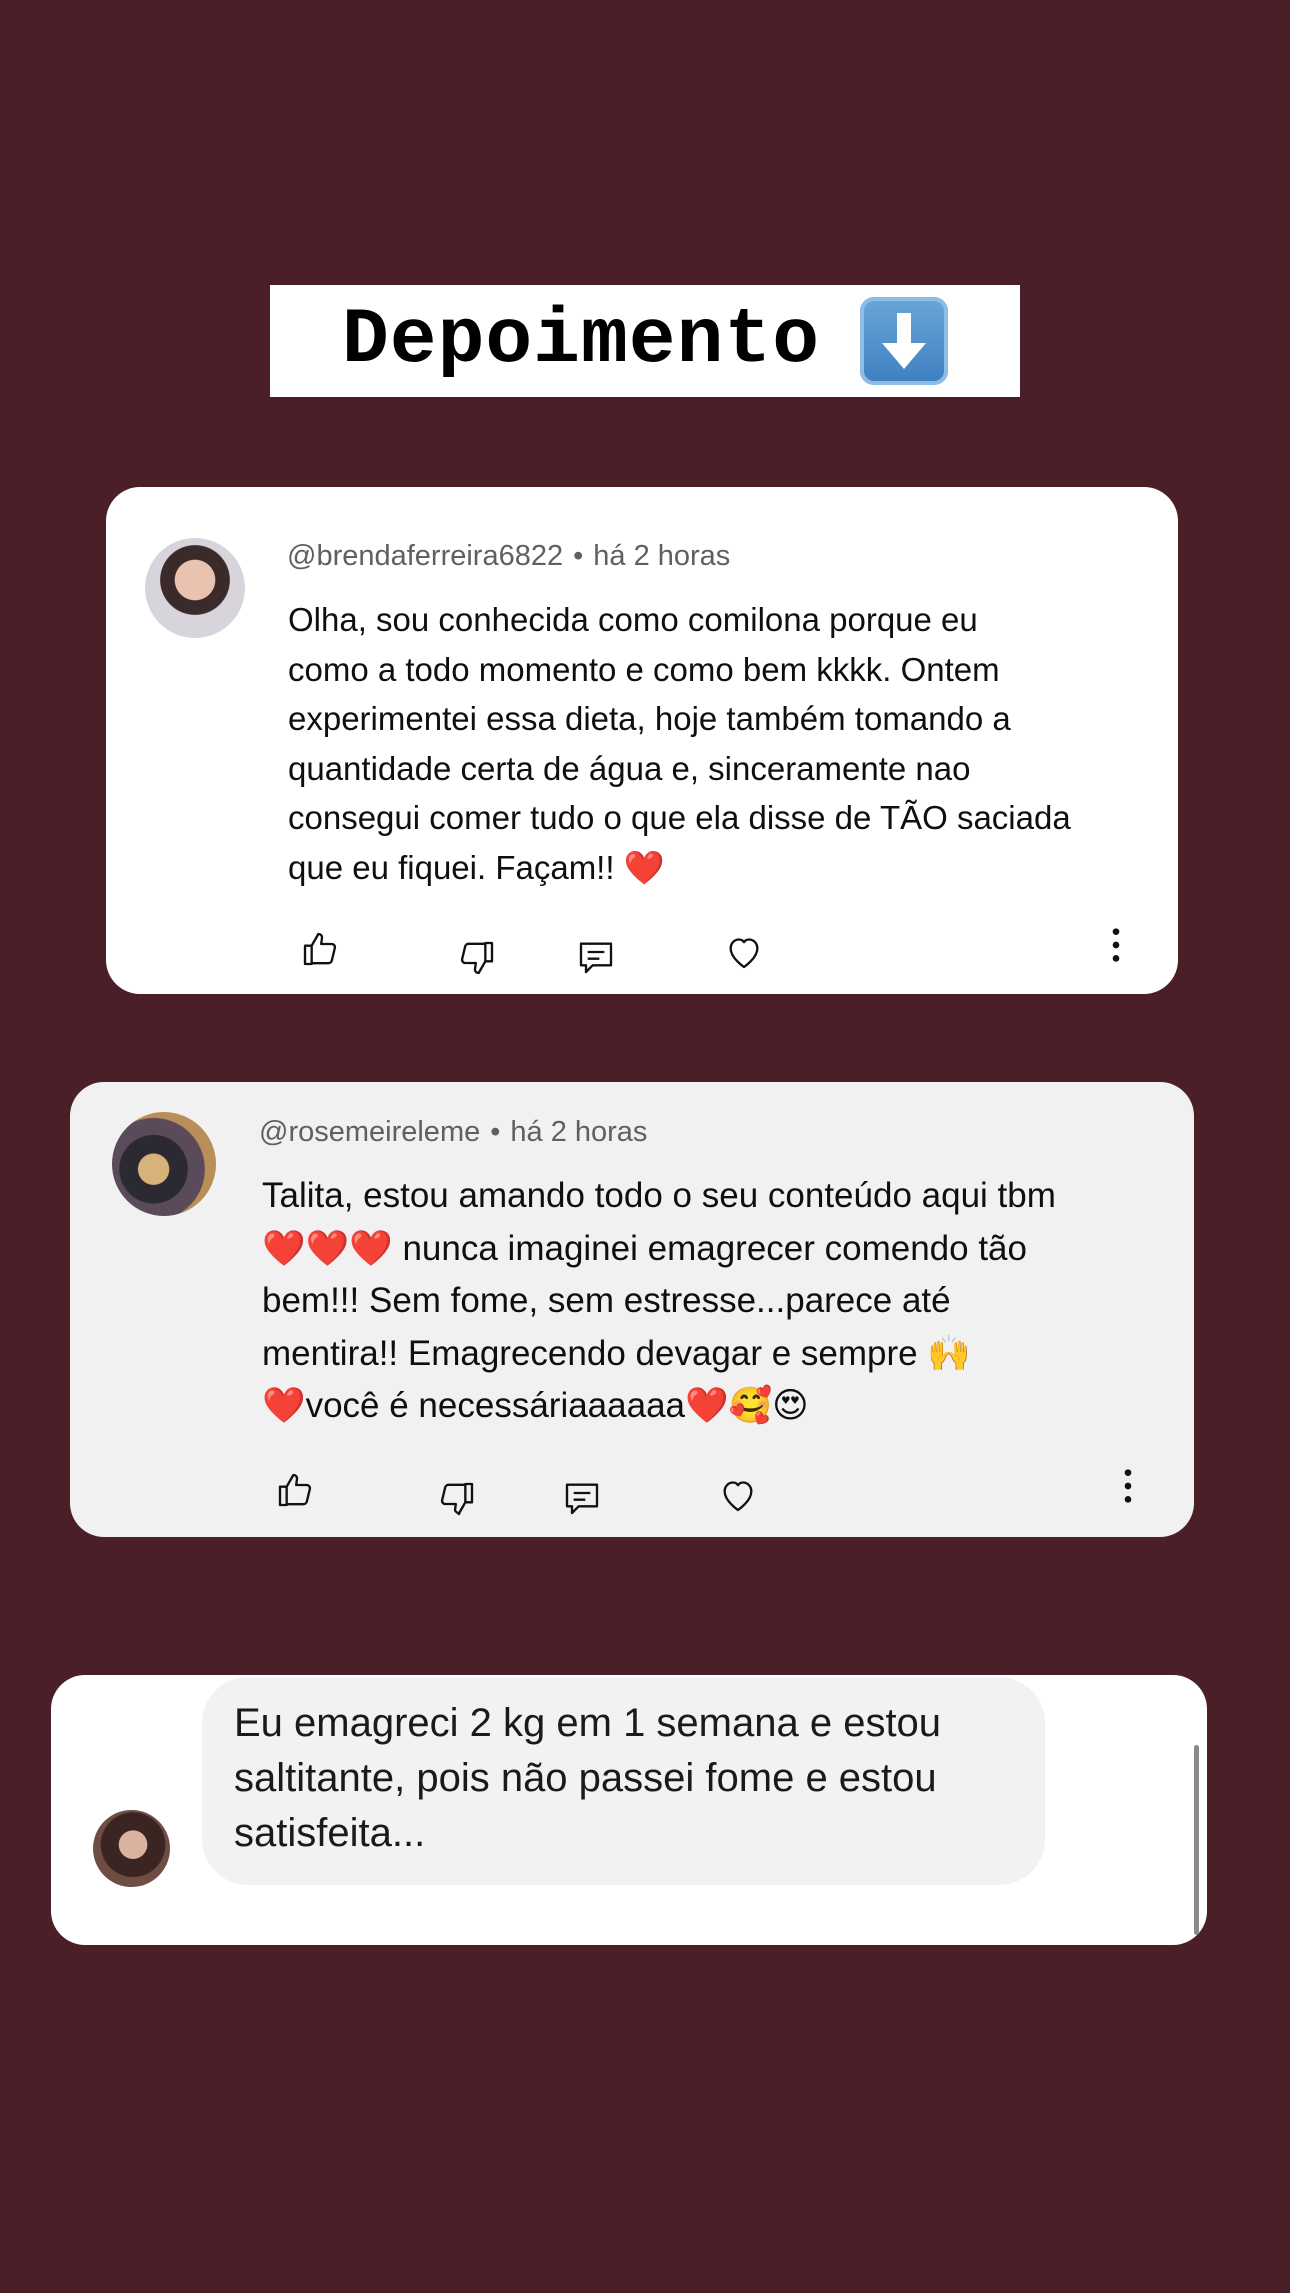  What do you see at coordinates (904, 341) in the screenshot?
I see `down-arrow-icon` at bounding box center [904, 341].